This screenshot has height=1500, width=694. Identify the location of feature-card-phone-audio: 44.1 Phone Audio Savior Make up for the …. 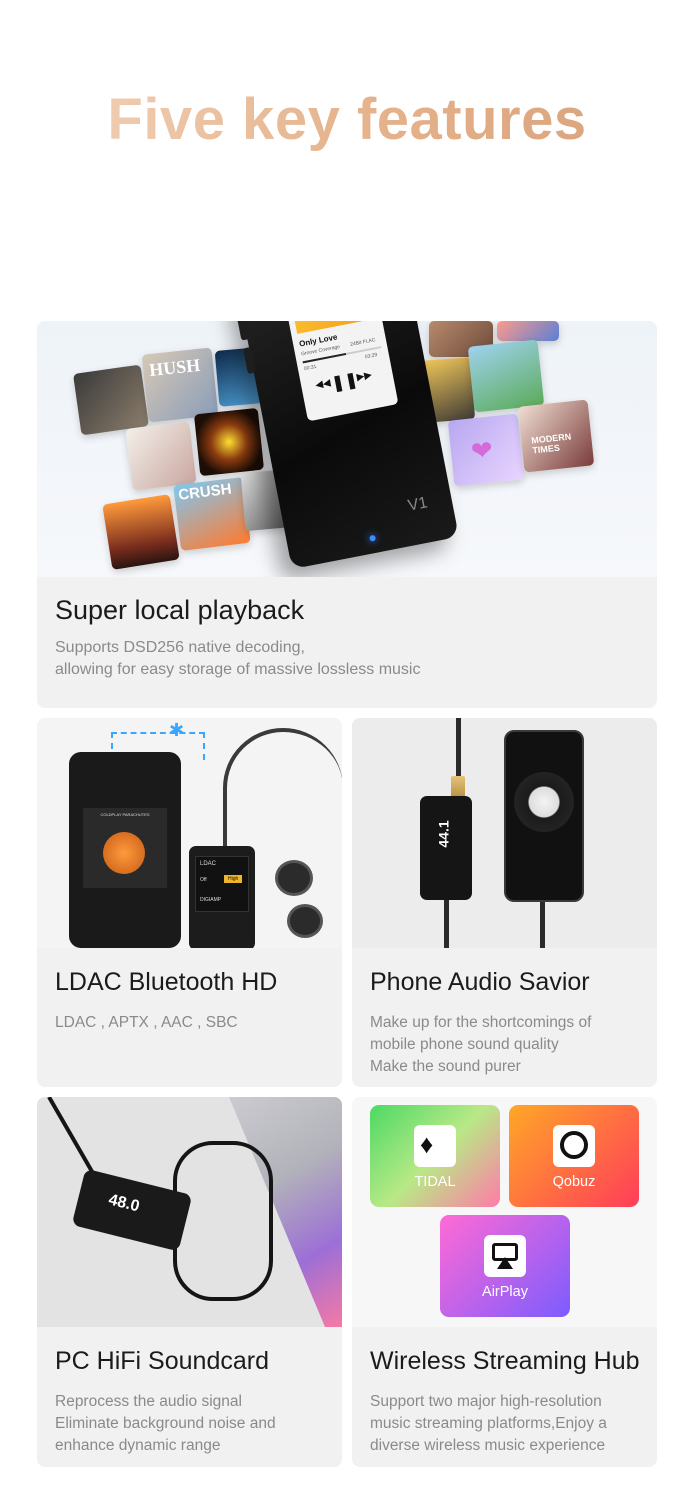
(504, 902).